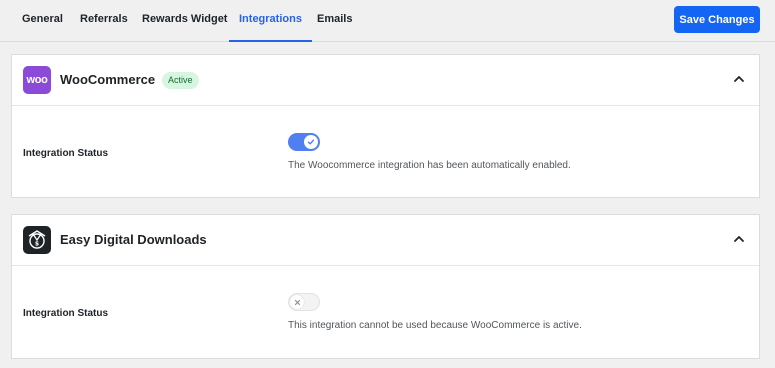  I want to click on tab-general: General, so click(42, 20).